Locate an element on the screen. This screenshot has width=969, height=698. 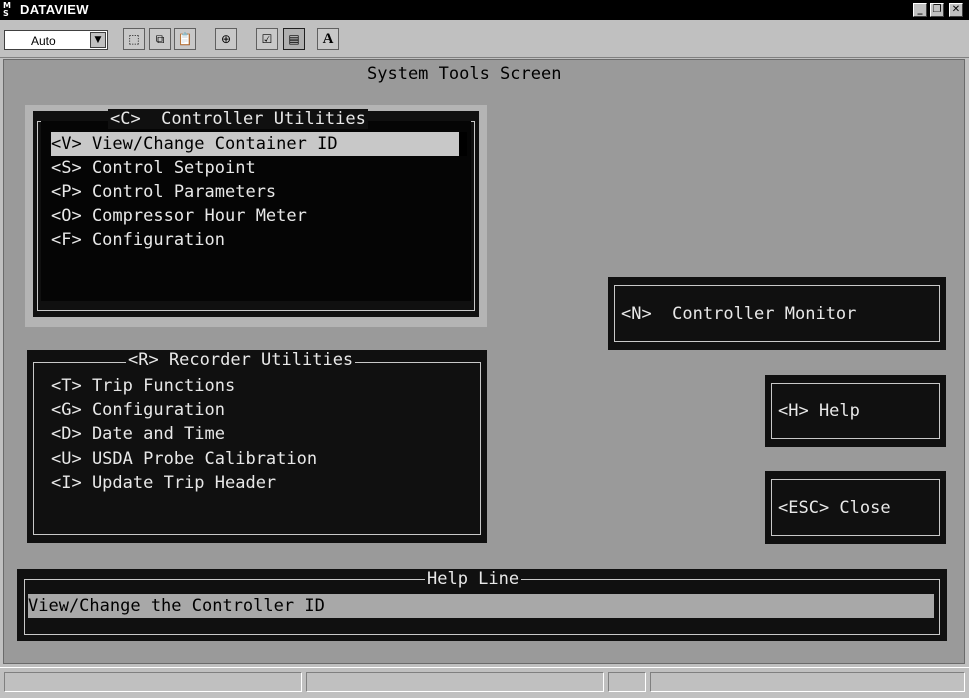
chevron-down-icon: ▼ is located at coordinates (98, 40).